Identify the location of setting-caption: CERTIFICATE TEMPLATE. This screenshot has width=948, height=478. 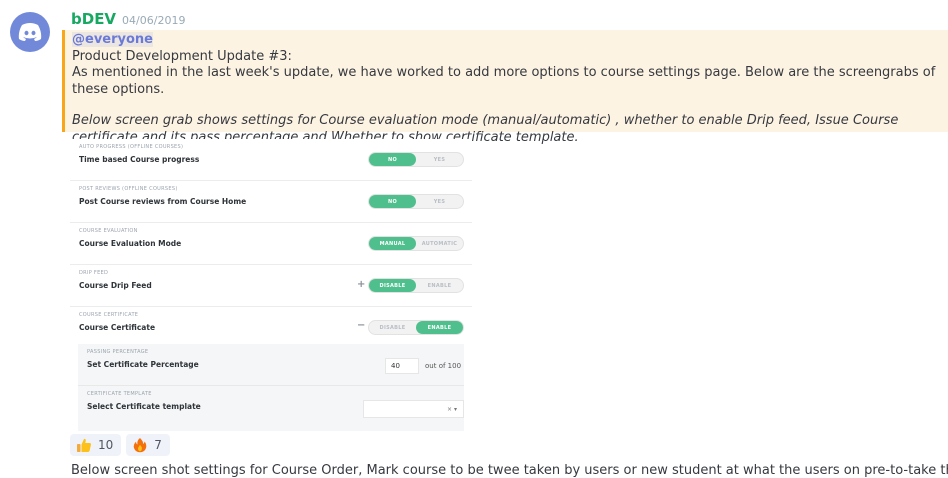
(119, 394).